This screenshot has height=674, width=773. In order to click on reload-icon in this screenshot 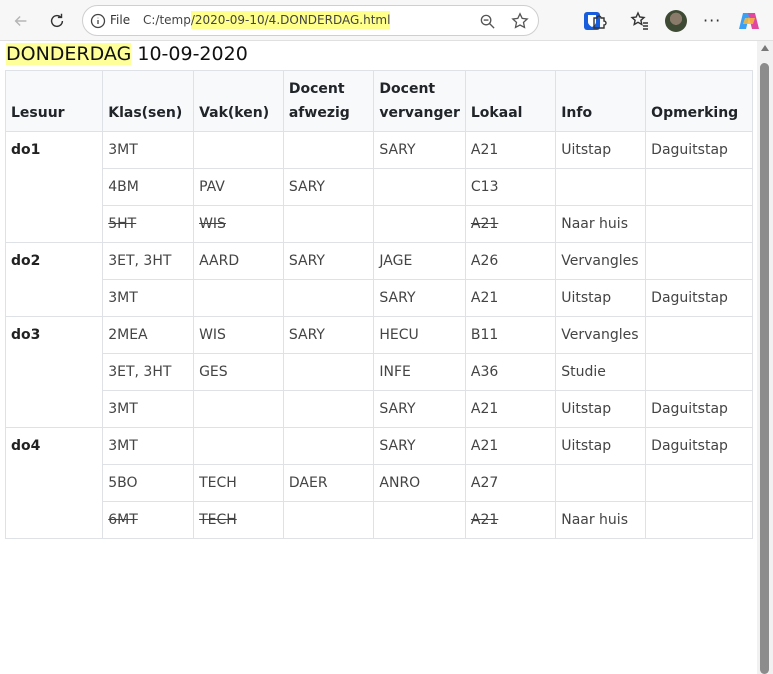, I will do `click(57, 21)`.